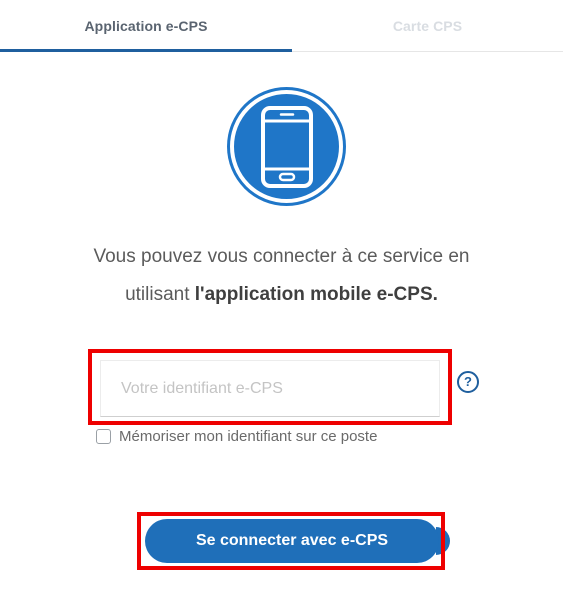 The image size is (563, 593). Describe the element at coordinates (146, 26) in the screenshot. I see `tab-application-ecps: Application e-CPS` at that location.